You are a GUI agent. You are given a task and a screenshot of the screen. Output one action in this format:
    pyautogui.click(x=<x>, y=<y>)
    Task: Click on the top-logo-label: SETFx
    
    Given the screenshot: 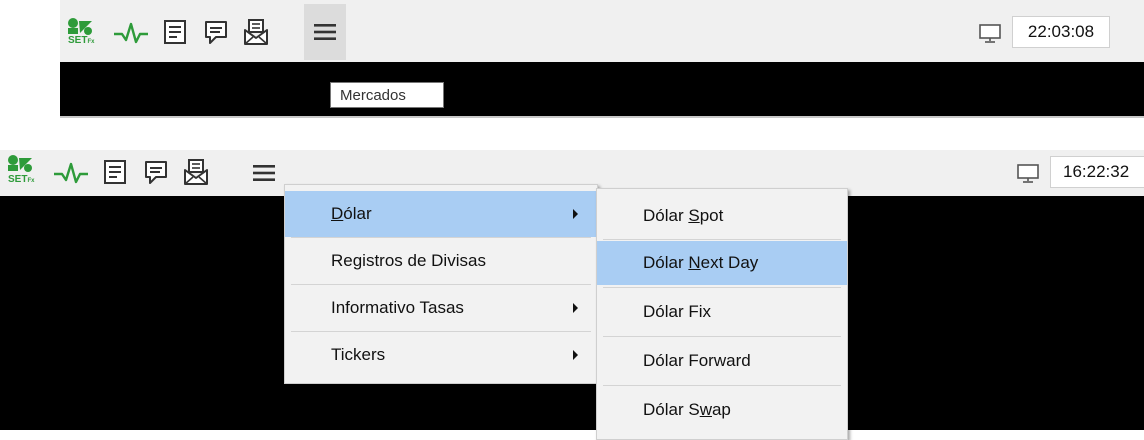 What is the action you would take?
    pyautogui.click(x=81, y=41)
    